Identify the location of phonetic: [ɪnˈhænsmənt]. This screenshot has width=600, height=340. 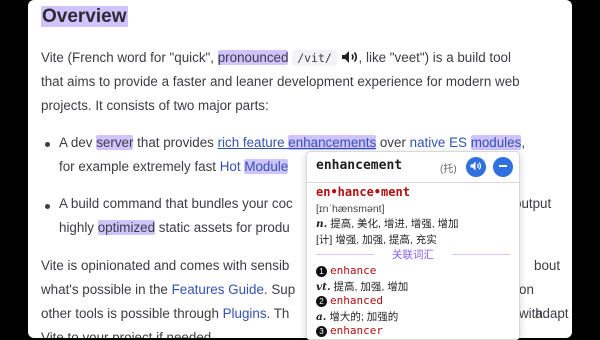
(350, 209).